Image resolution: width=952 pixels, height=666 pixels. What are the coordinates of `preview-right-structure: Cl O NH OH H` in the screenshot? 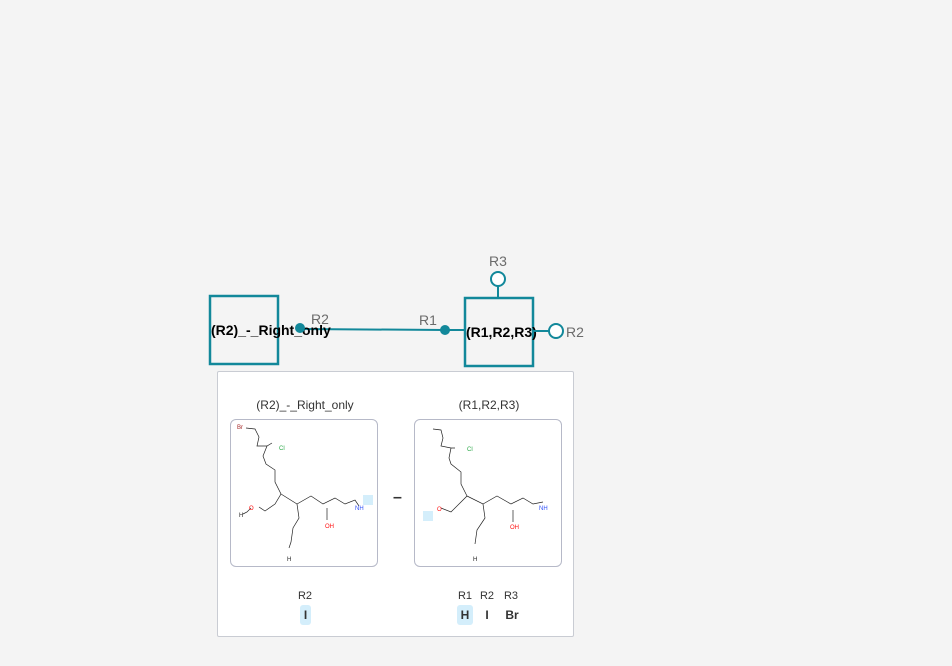 It's located at (488, 493).